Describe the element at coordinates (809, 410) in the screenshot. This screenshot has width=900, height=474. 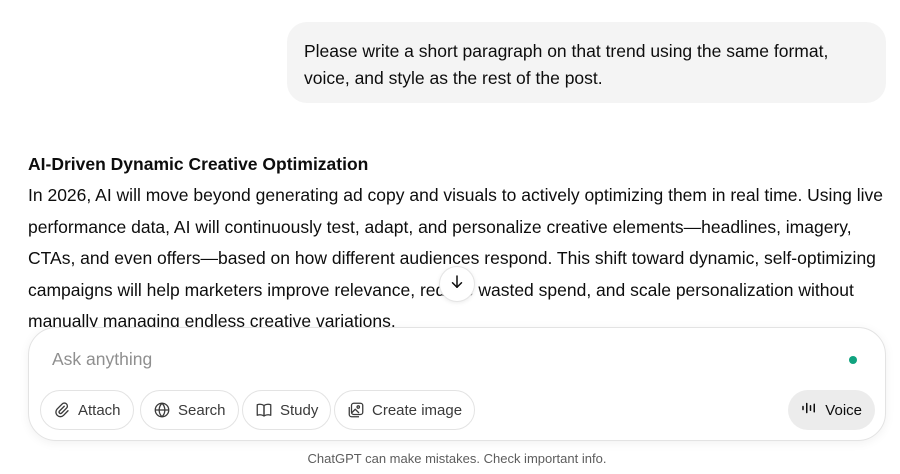
I see `waveform-icon` at that location.